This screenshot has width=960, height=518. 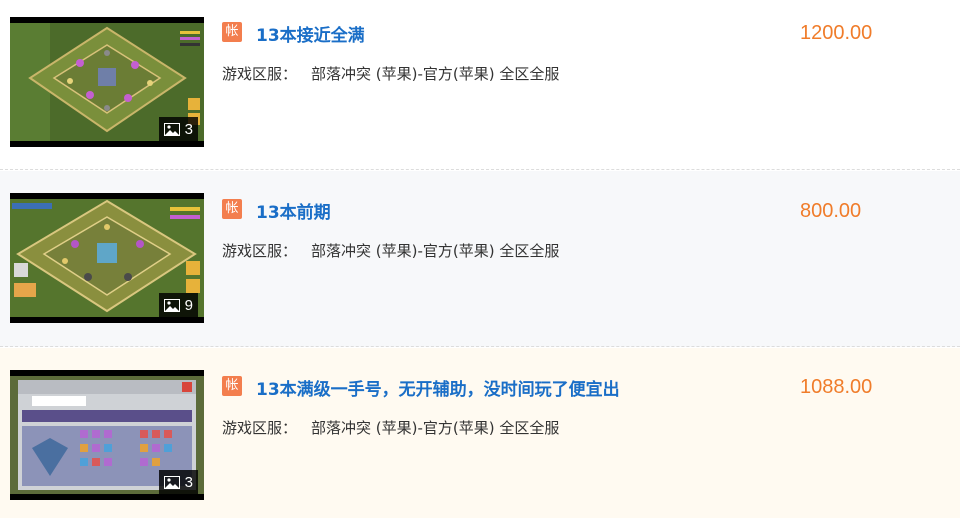 I want to click on listing-title: 13本接近全满, so click(x=310, y=33).